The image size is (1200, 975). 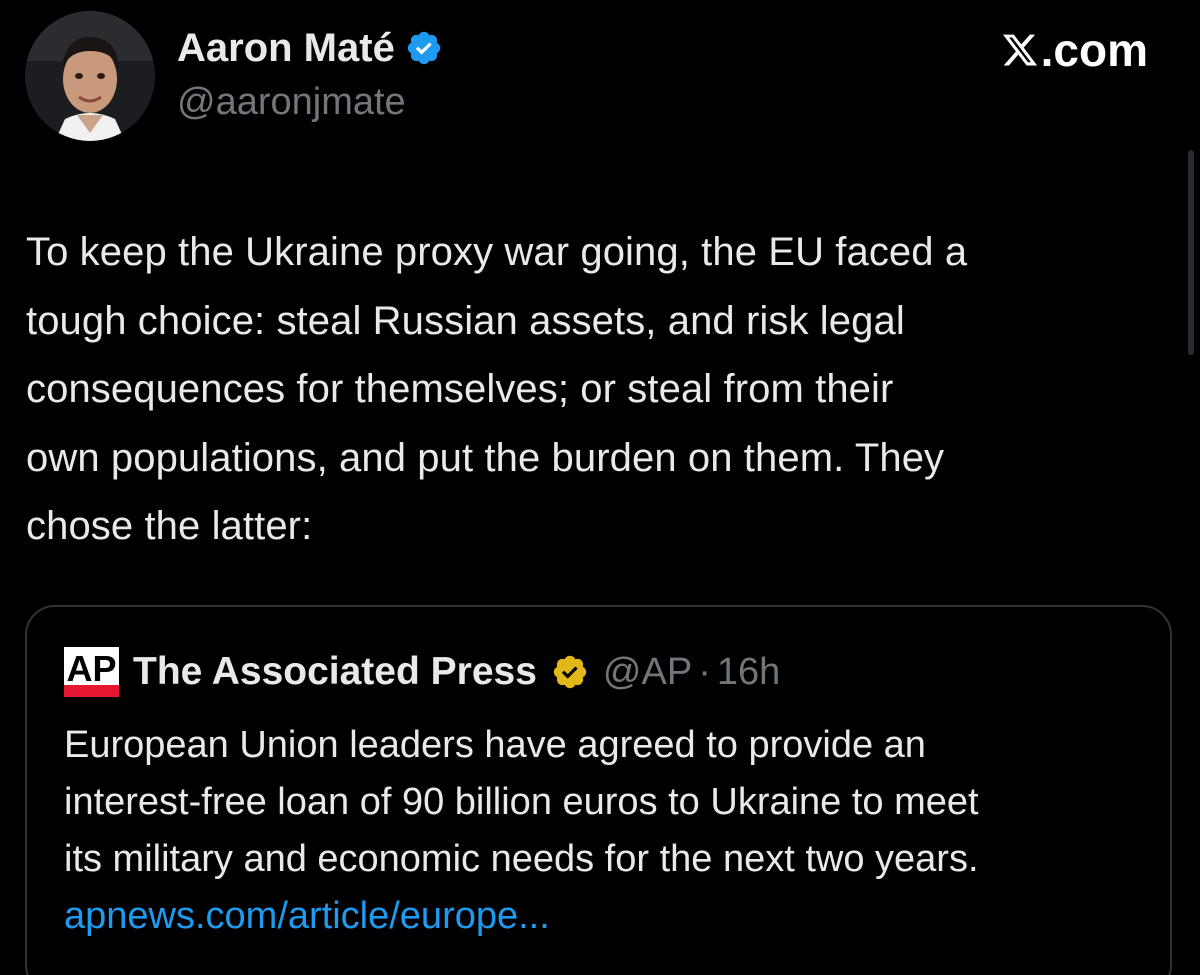 I want to click on quoted-display-name: The Associated Press, so click(x=335, y=672).